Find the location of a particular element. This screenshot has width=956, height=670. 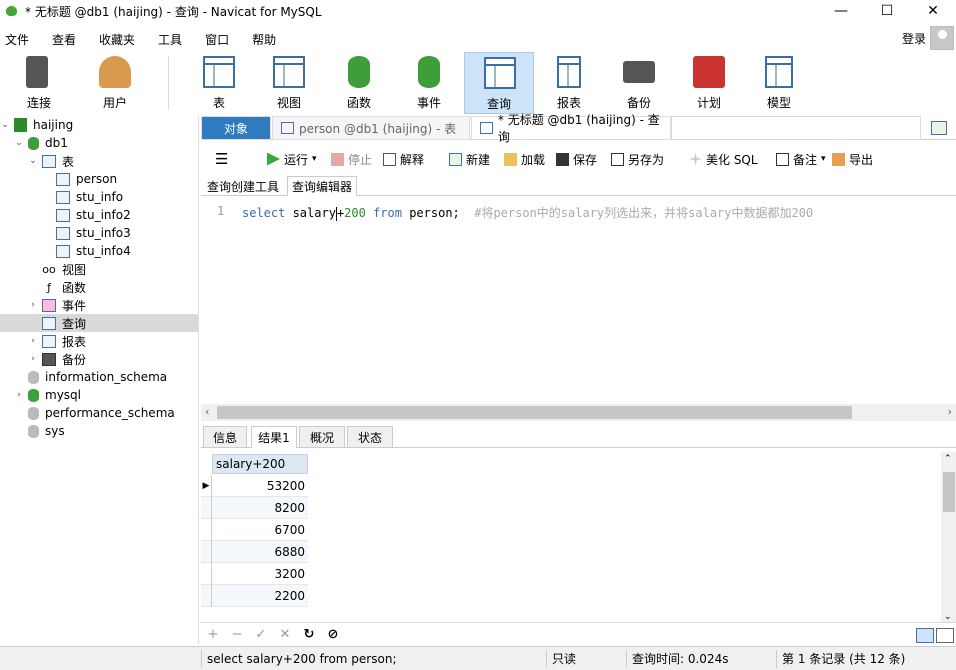

tree-functions: ƒ 函数 is located at coordinates (64, 287).